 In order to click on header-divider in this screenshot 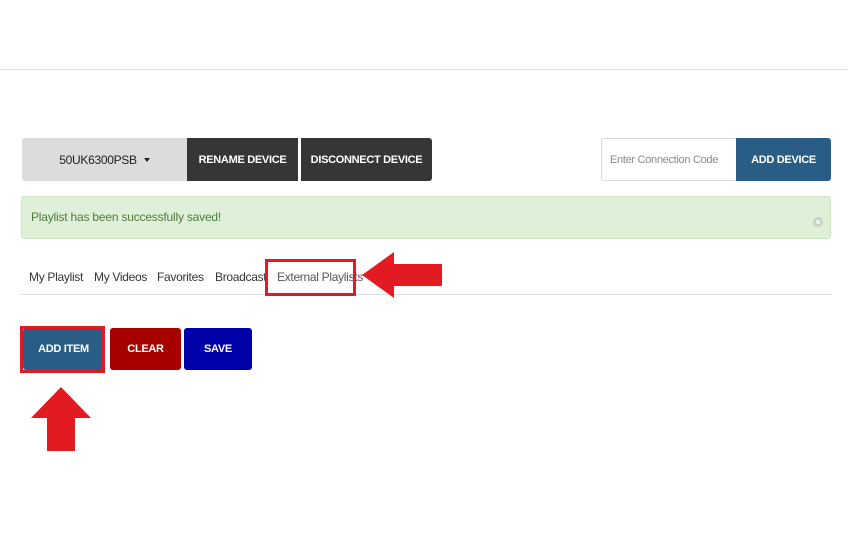, I will do `click(424, 69)`.